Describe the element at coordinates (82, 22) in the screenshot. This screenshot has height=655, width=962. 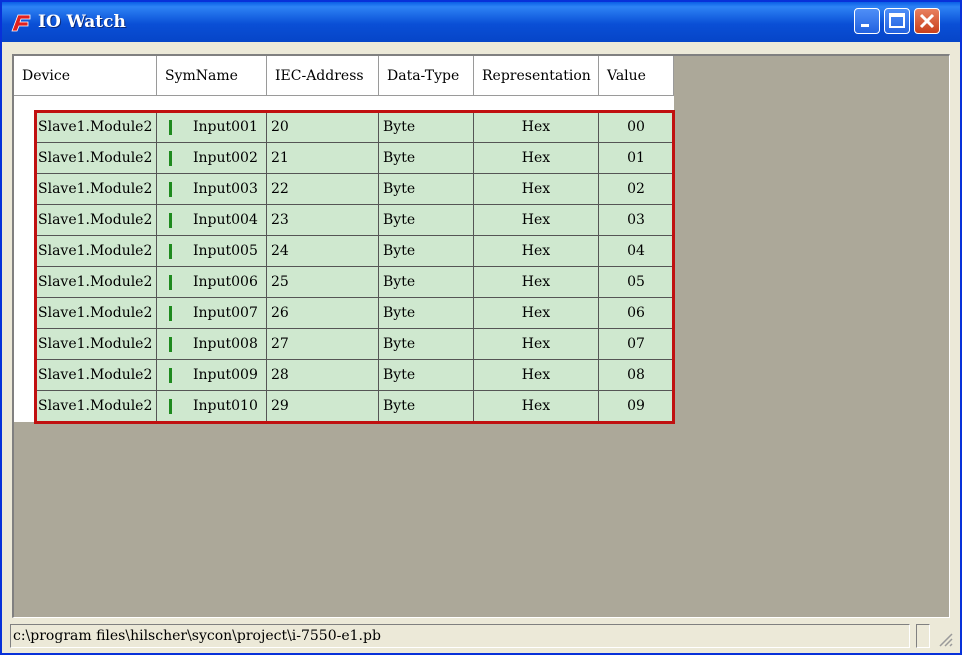
I see `window-title: IO Watch` at that location.